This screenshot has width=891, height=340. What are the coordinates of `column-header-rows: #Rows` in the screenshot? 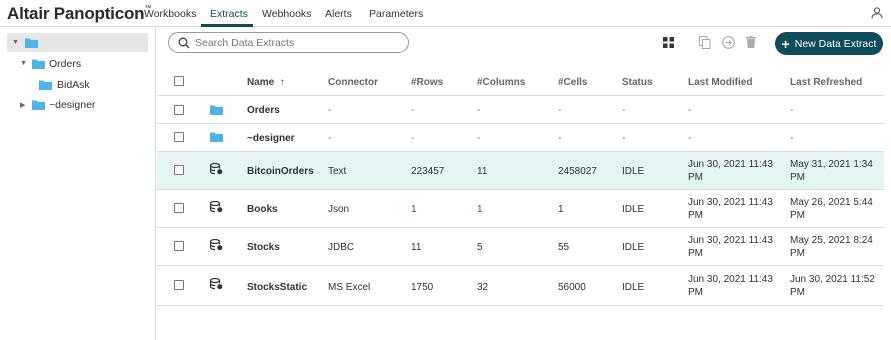 It's located at (427, 82).